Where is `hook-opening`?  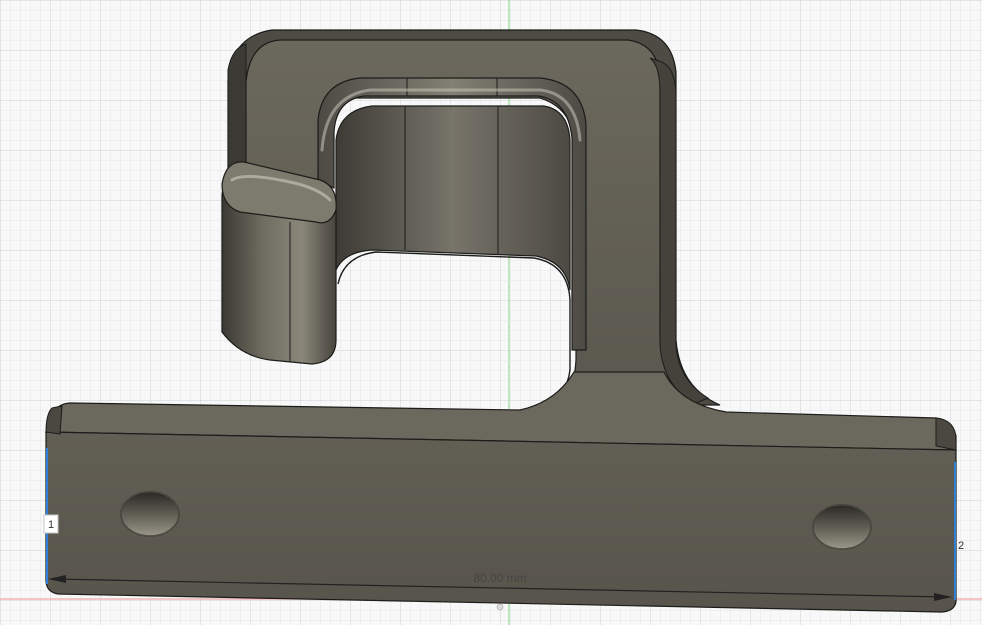
hook-opening is located at coordinates (454, 331).